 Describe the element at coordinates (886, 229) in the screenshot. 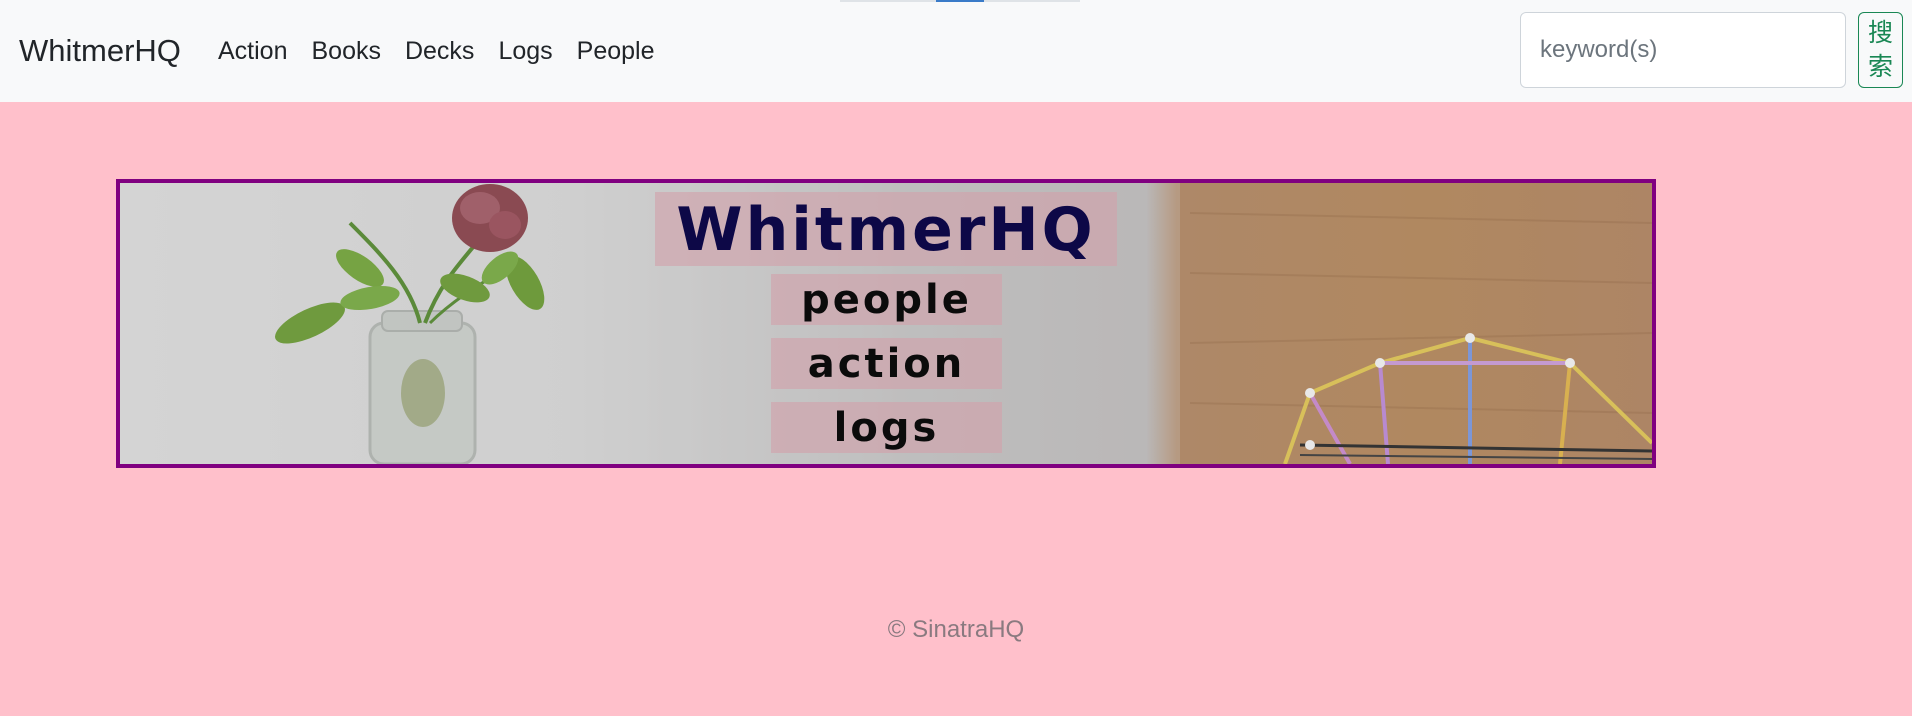

I see `banner-title: WhitmerHQ` at that location.